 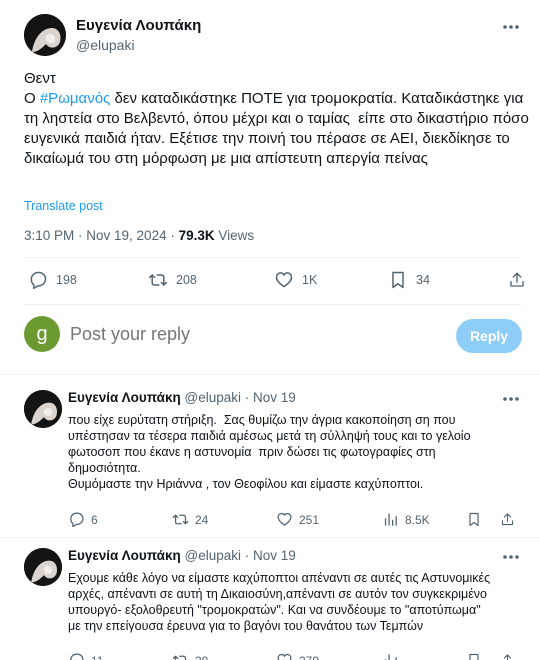 What do you see at coordinates (190, 656) in the screenshot?
I see `repost-action: 30` at bounding box center [190, 656].